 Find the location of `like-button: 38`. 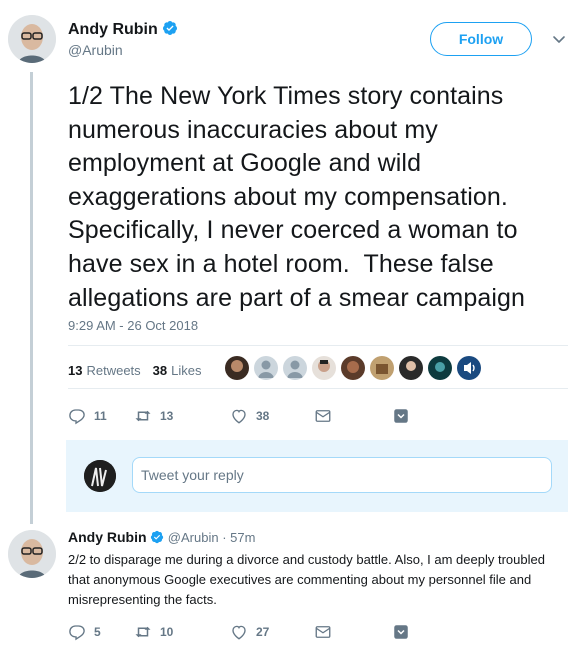

like-button: 38 is located at coordinates (272, 416).